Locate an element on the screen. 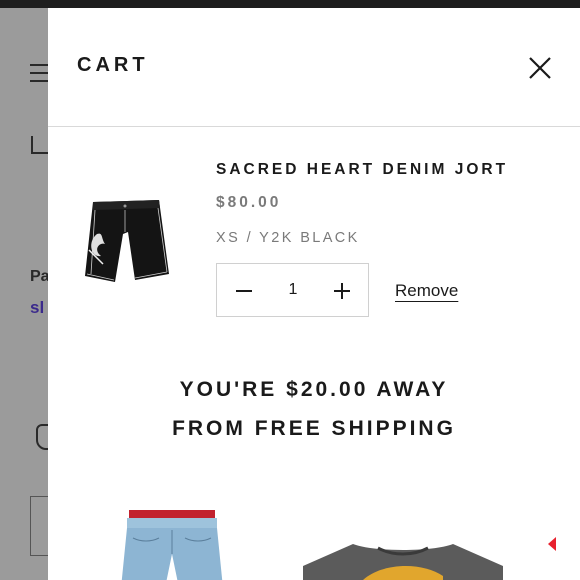  carousel-next-button is located at coordinates (552, 544).